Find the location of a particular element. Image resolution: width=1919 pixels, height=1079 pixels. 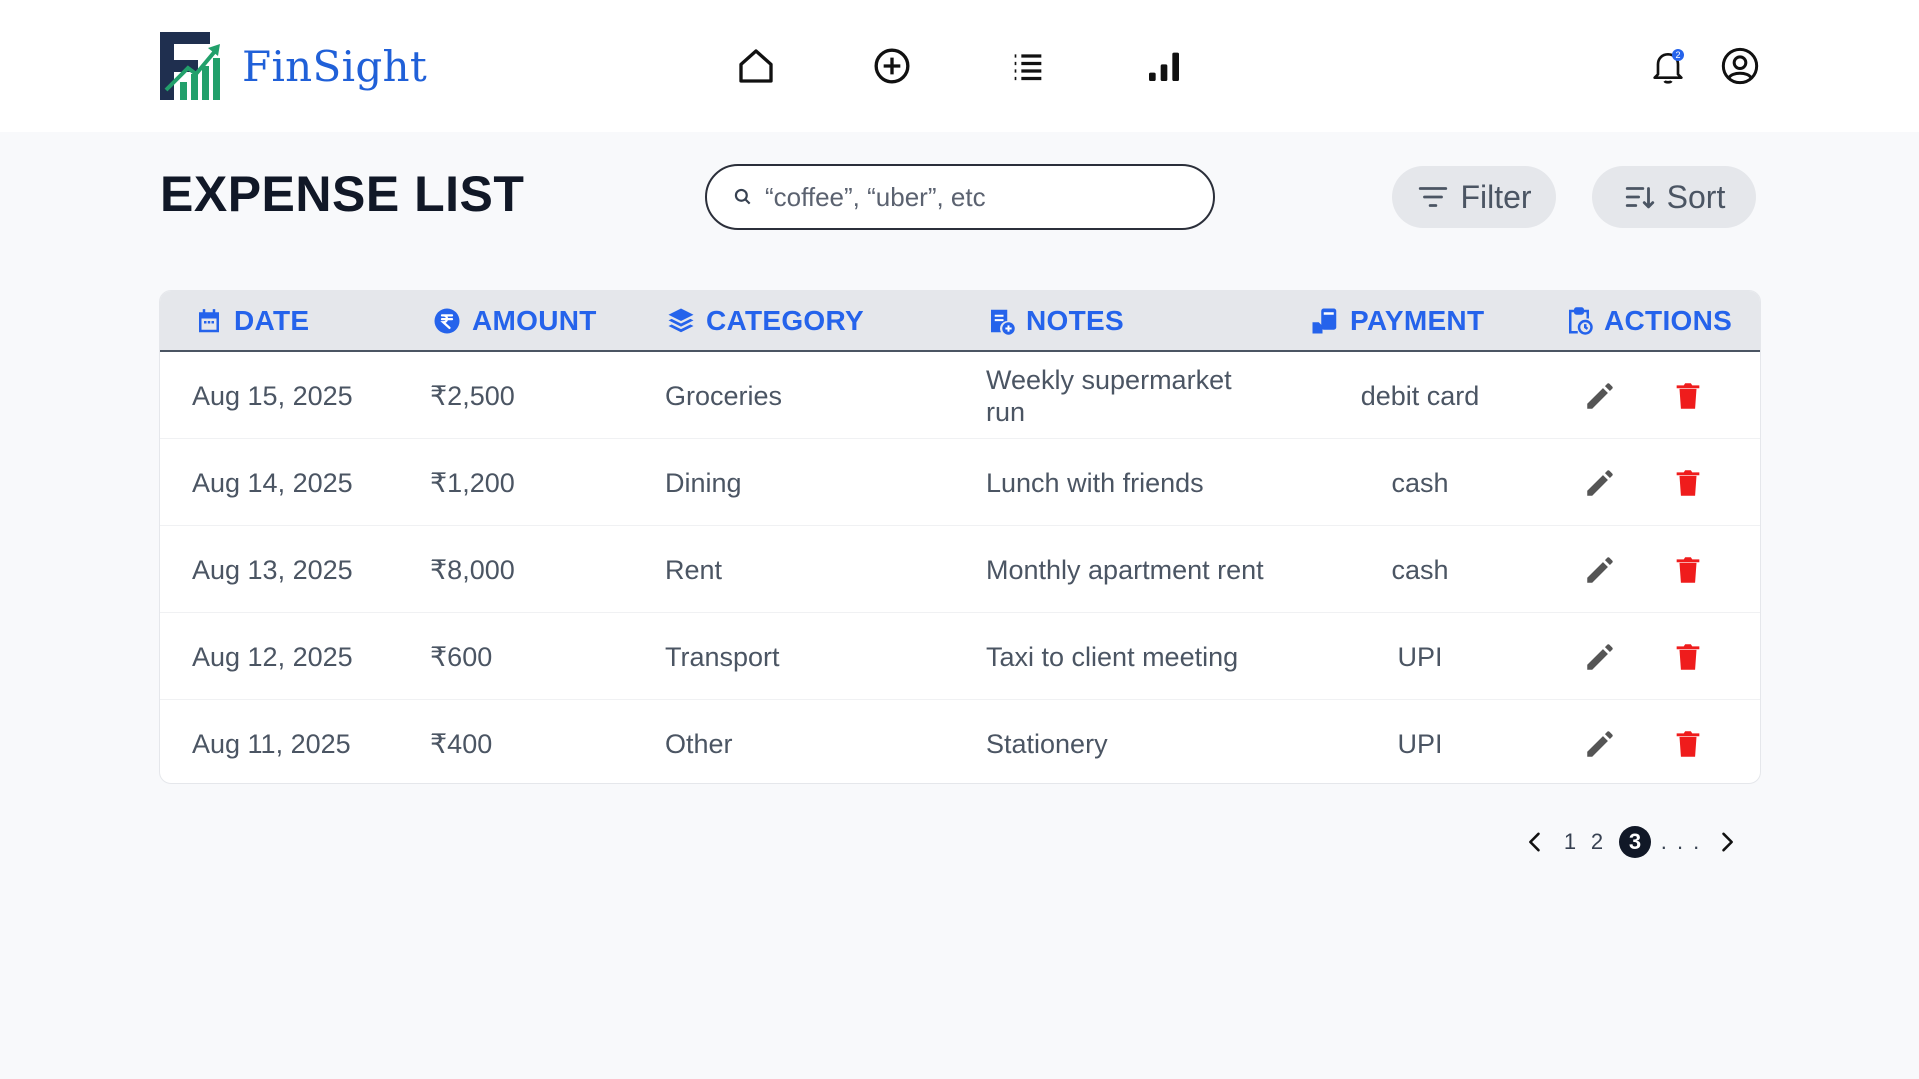

pagination-ellipsis: . . . is located at coordinates (1681, 841).